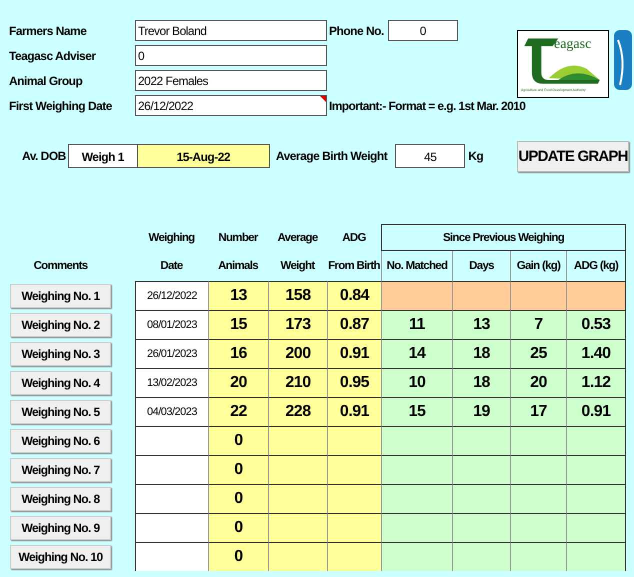 The height and width of the screenshot is (577, 634). Describe the element at coordinates (204, 156) in the screenshot. I see `value-cell: 15-Aug-22` at that location.